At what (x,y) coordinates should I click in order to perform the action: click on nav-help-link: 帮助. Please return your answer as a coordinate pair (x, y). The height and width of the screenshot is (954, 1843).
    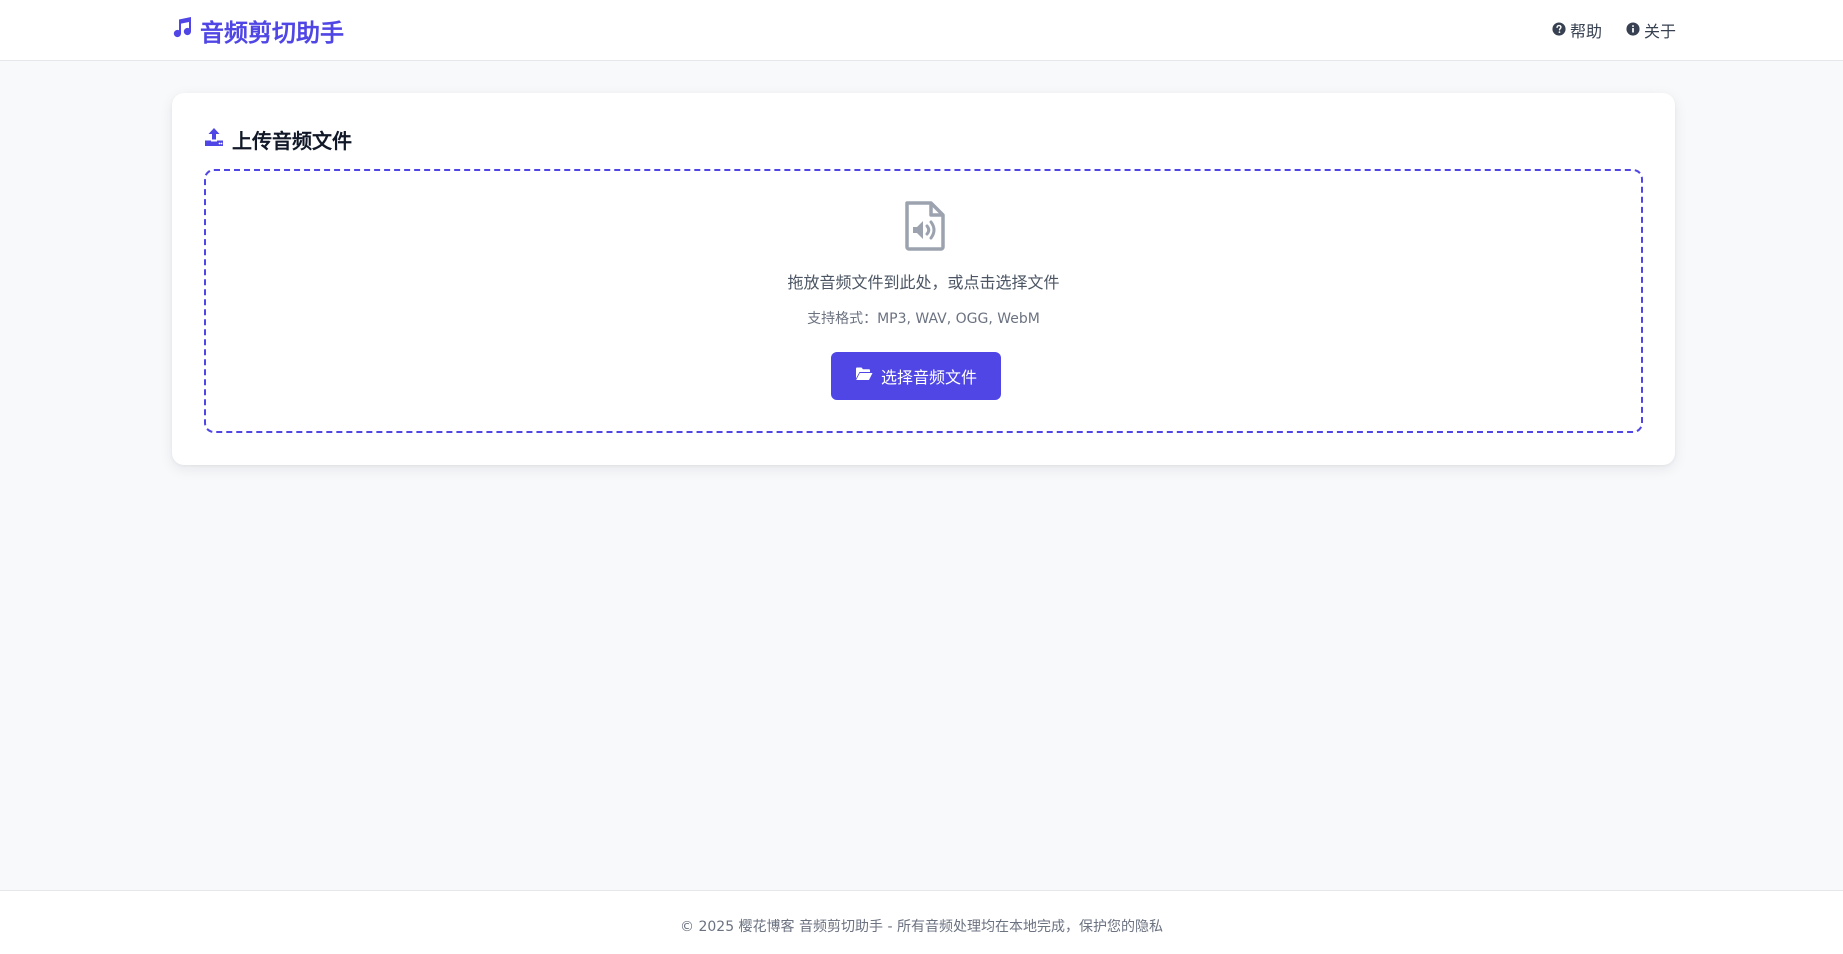
    Looking at the image, I should click on (1577, 30).